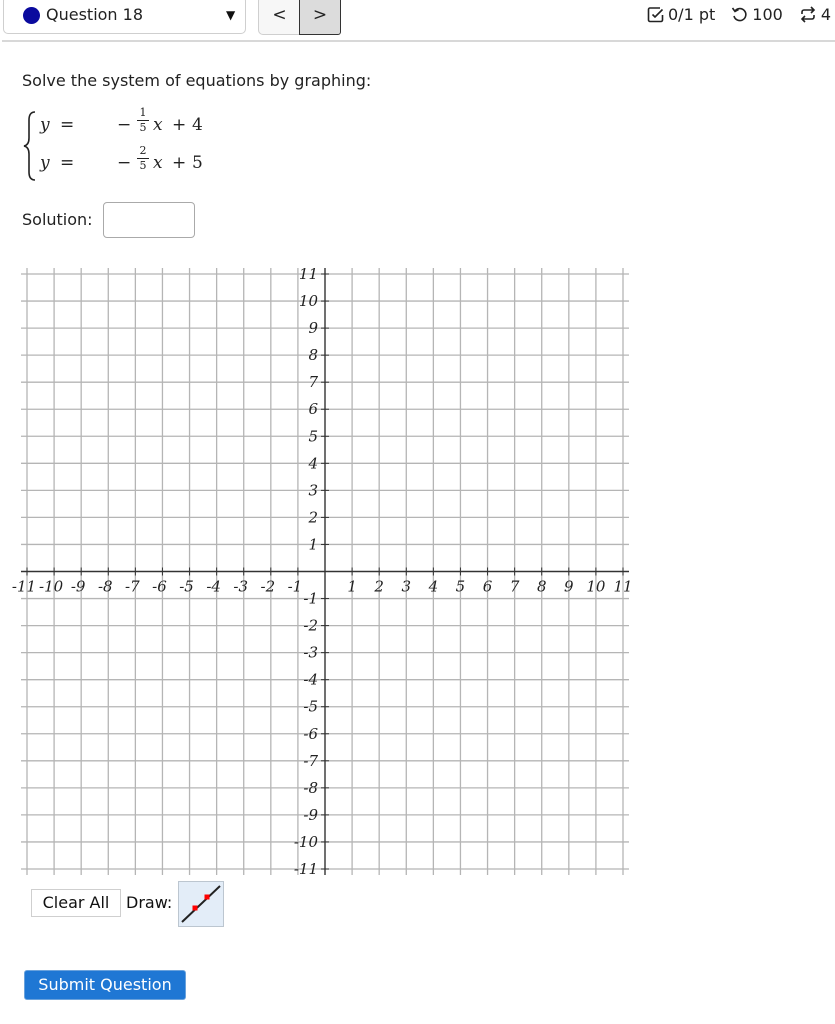 Image resolution: width=835 pixels, height=1024 pixels. Describe the element at coordinates (309, 301) in the screenshot. I see `y-tick-label: 10` at that location.